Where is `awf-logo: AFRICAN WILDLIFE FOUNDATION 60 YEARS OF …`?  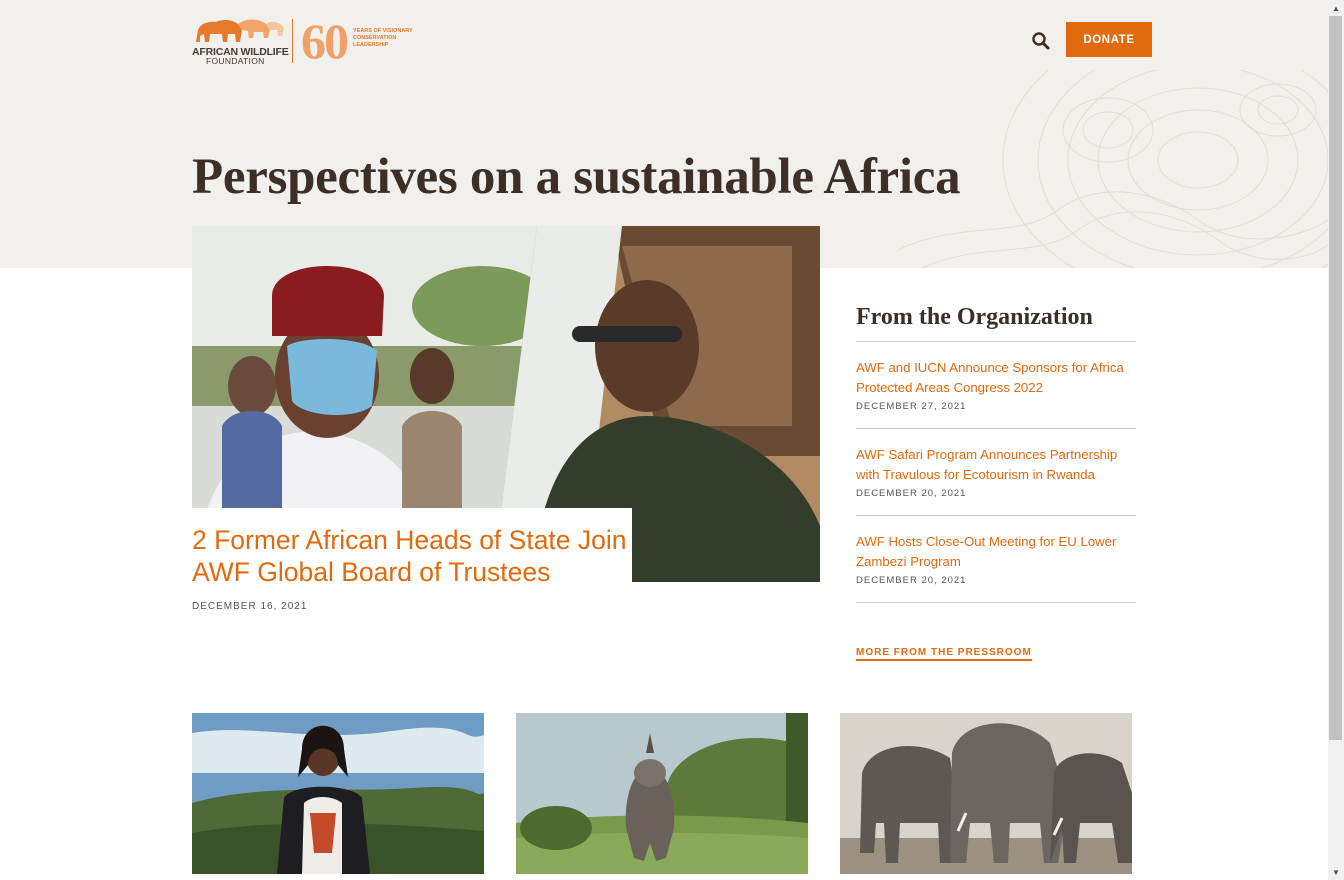
awf-logo: AFRICAN WILDLIFE FOUNDATION 60 YEARS OF … is located at coordinates (305, 41).